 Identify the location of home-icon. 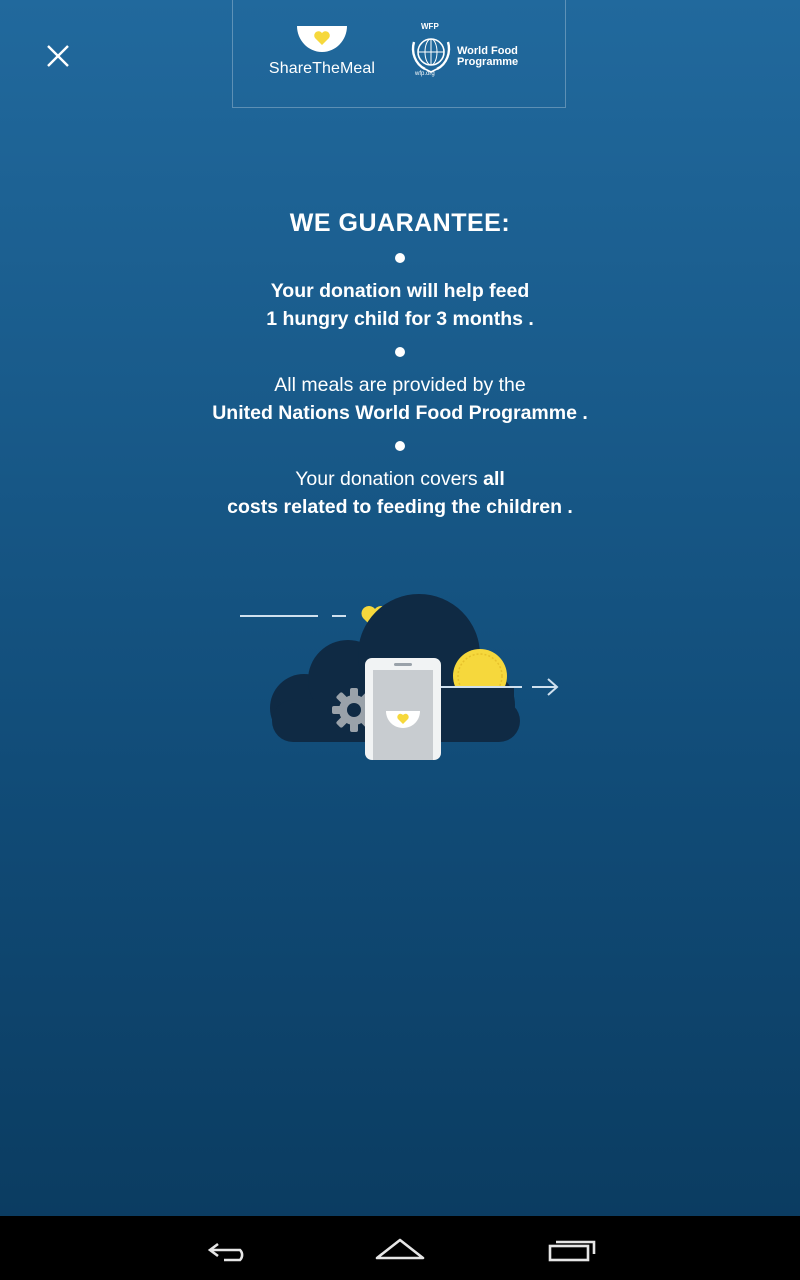
(400, 1249).